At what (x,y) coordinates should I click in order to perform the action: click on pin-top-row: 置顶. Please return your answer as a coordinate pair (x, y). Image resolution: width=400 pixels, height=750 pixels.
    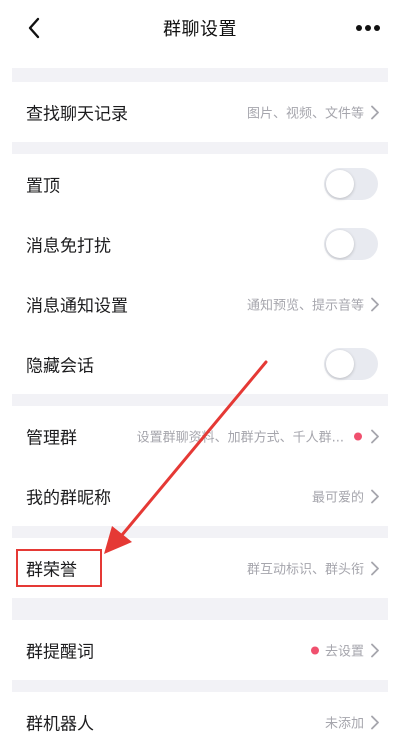
    Looking at the image, I should click on (200, 184).